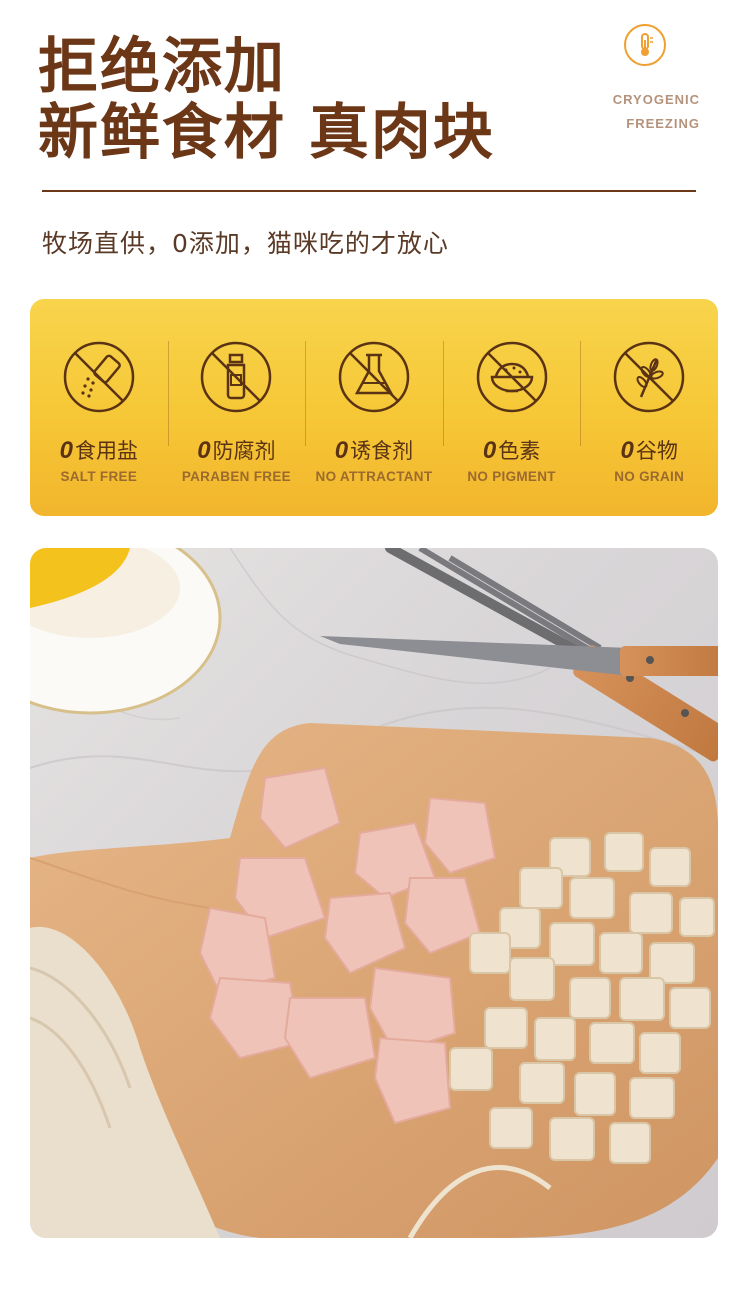 The image size is (750, 1314). Describe the element at coordinates (645, 80) in the screenshot. I see `cryogenic-badge: CRYOGENIC FREEZING` at that location.